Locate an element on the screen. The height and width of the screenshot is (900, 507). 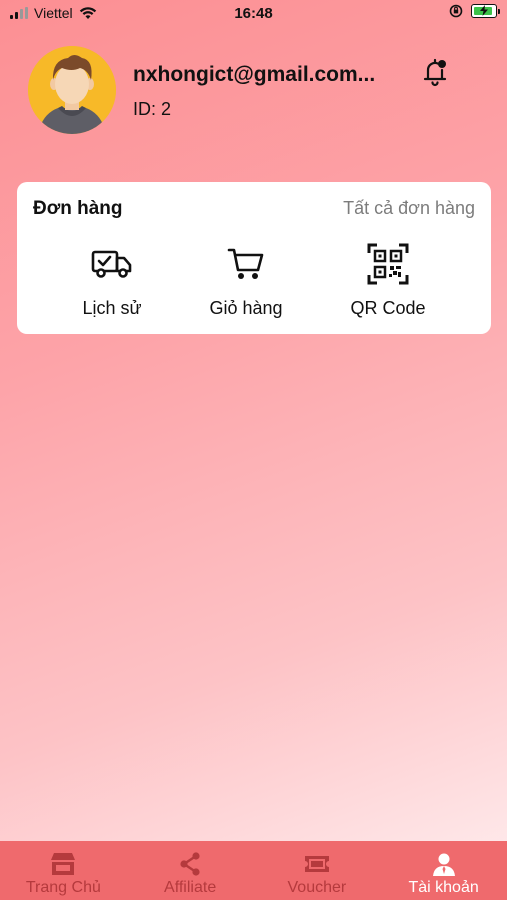
qr-code-icon is located at coordinates (388, 264).